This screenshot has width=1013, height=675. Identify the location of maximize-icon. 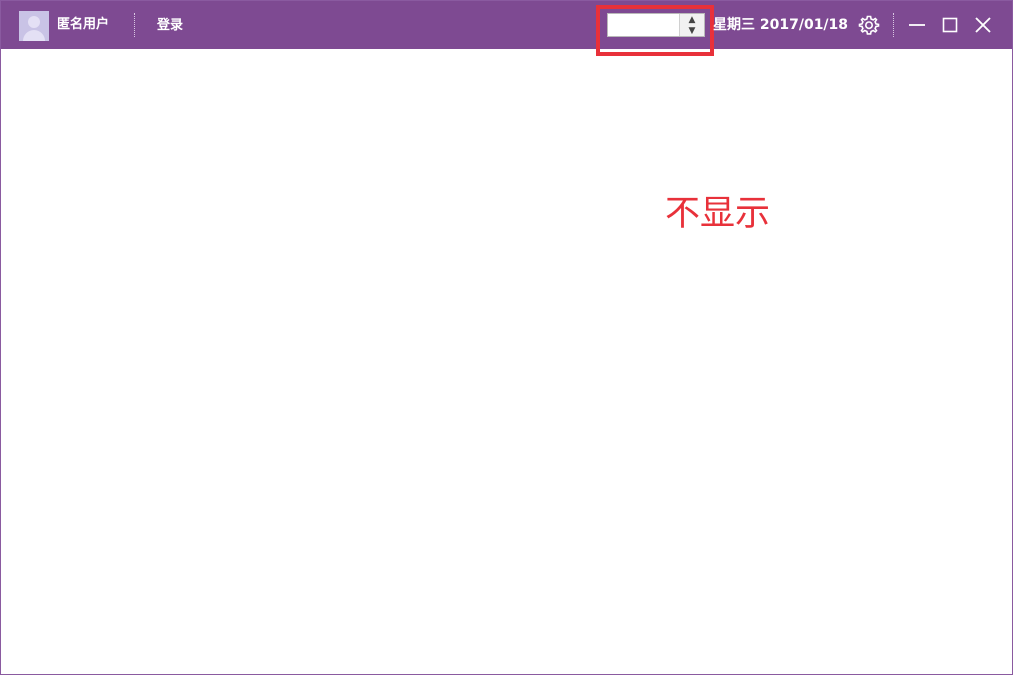
(950, 25).